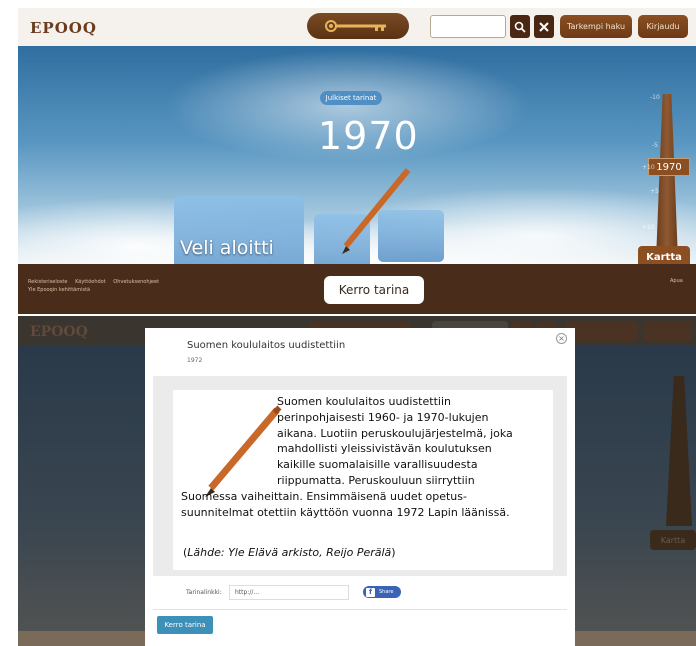 Image resolution: width=696 pixels, height=646 pixels. What do you see at coordinates (376, 211) in the screenshot?
I see `pencil-icon` at bounding box center [376, 211].